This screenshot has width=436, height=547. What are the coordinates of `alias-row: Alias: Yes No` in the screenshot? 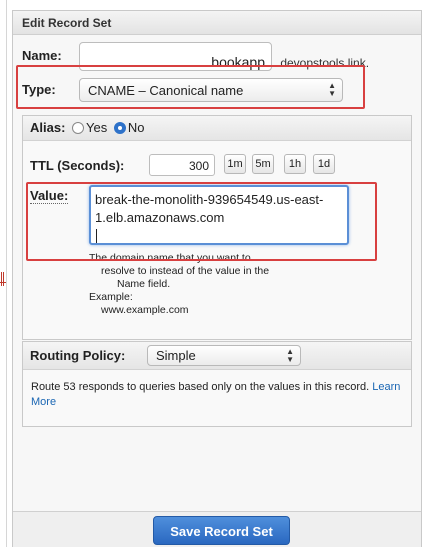 It's located at (217, 128).